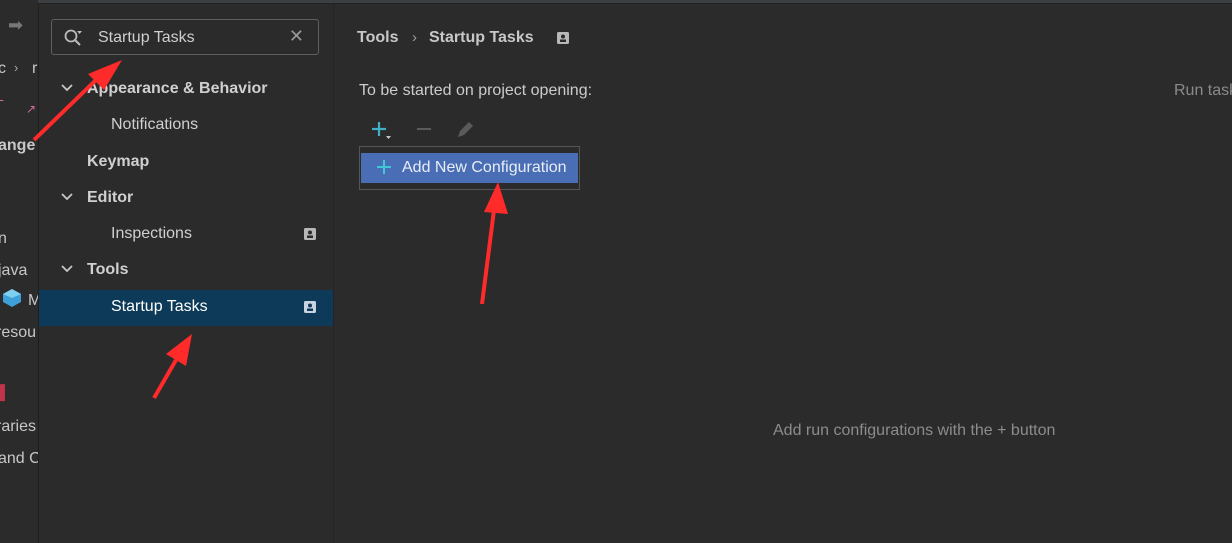  What do you see at coordinates (31, 109) in the screenshot?
I see `bg-marker-icon: ↗` at bounding box center [31, 109].